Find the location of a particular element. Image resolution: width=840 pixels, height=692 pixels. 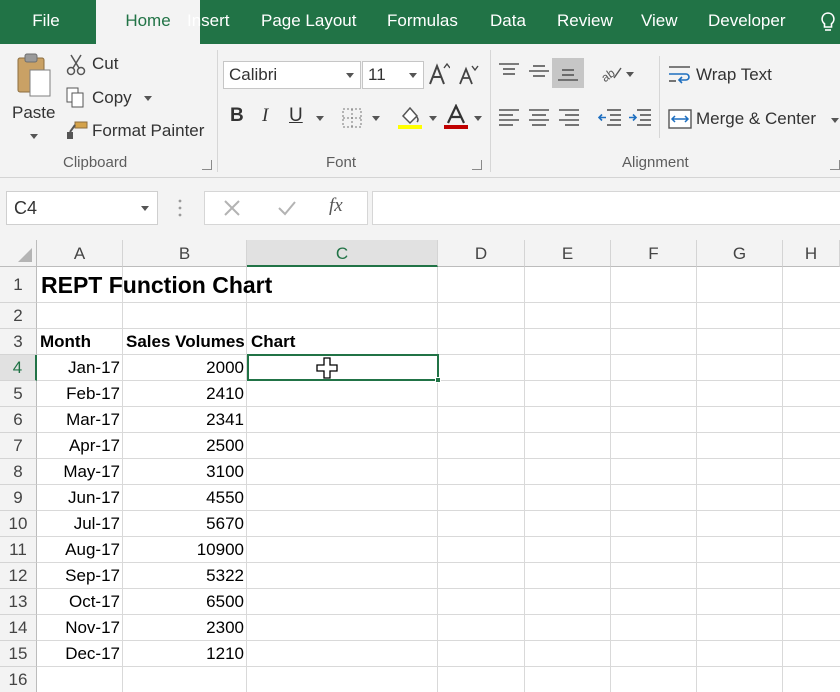

copy-dropdown-icon is located at coordinates (148, 98).